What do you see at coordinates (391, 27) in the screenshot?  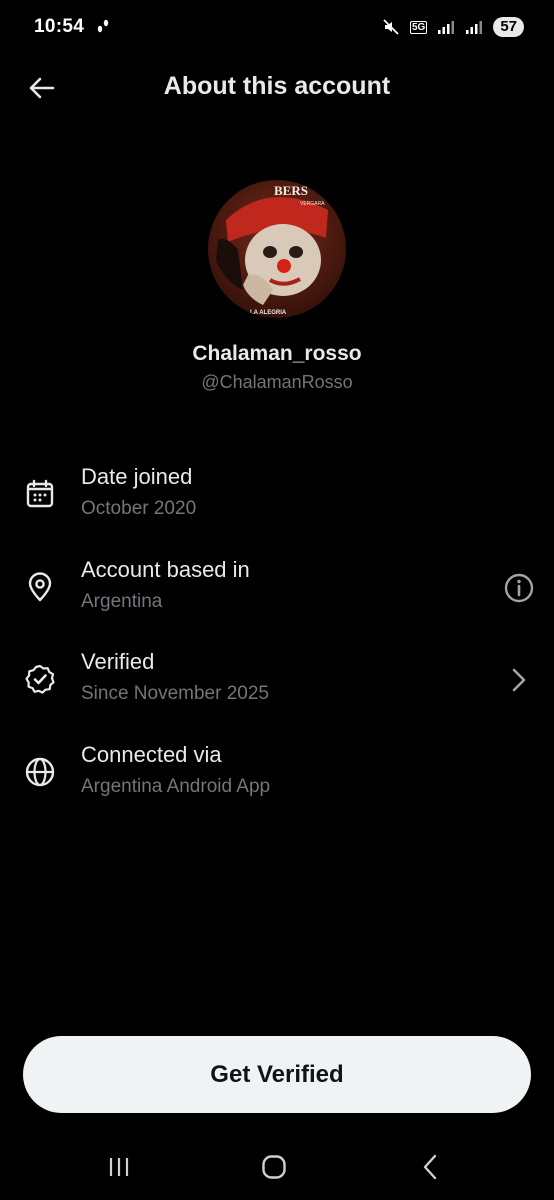 I see `mute-icon` at bounding box center [391, 27].